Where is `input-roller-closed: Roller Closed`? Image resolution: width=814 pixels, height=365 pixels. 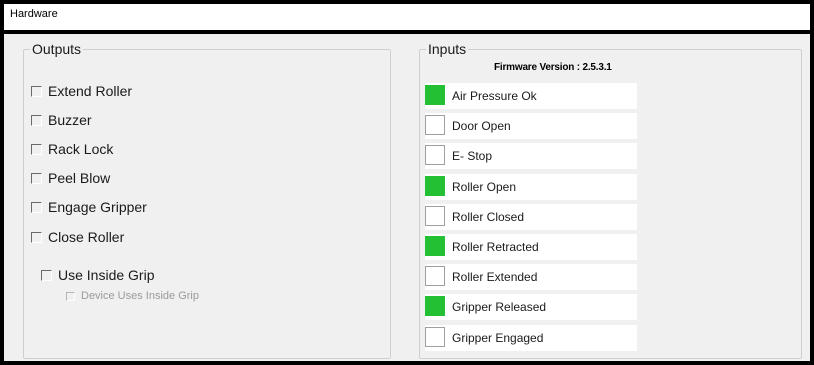
input-roller-closed: Roller Closed is located at coordinates (531, 217).